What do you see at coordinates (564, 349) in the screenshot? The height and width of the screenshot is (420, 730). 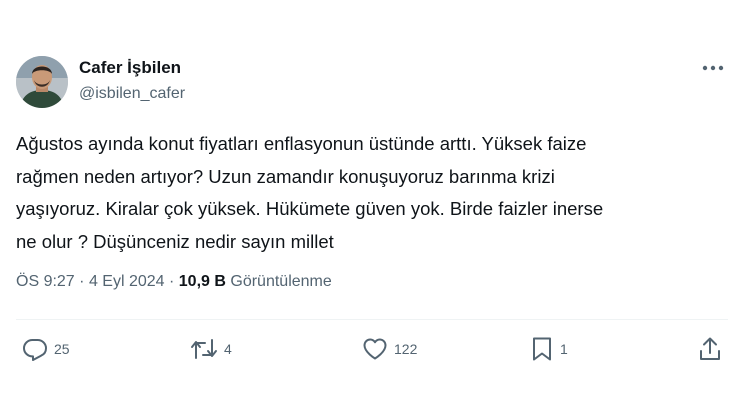 I see `bookmark-count: 1` at bounding box center [564, 349].